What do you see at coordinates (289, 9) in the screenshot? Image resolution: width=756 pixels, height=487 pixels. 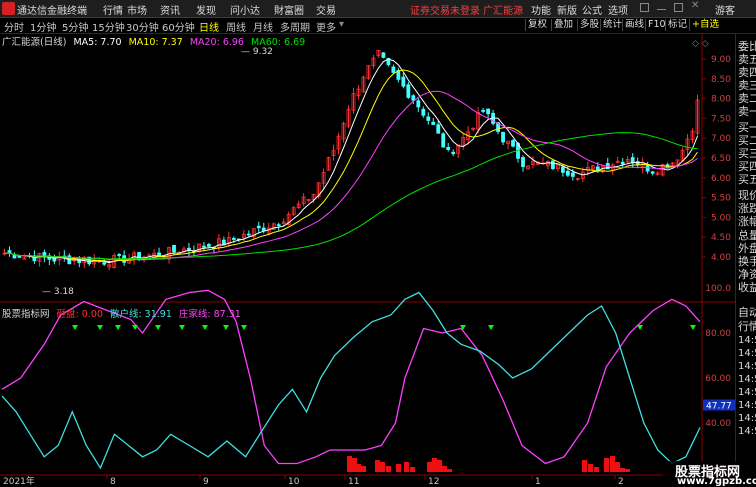 I see `menu-item-wealth: 財富圈` at bounding box center [289, 9].